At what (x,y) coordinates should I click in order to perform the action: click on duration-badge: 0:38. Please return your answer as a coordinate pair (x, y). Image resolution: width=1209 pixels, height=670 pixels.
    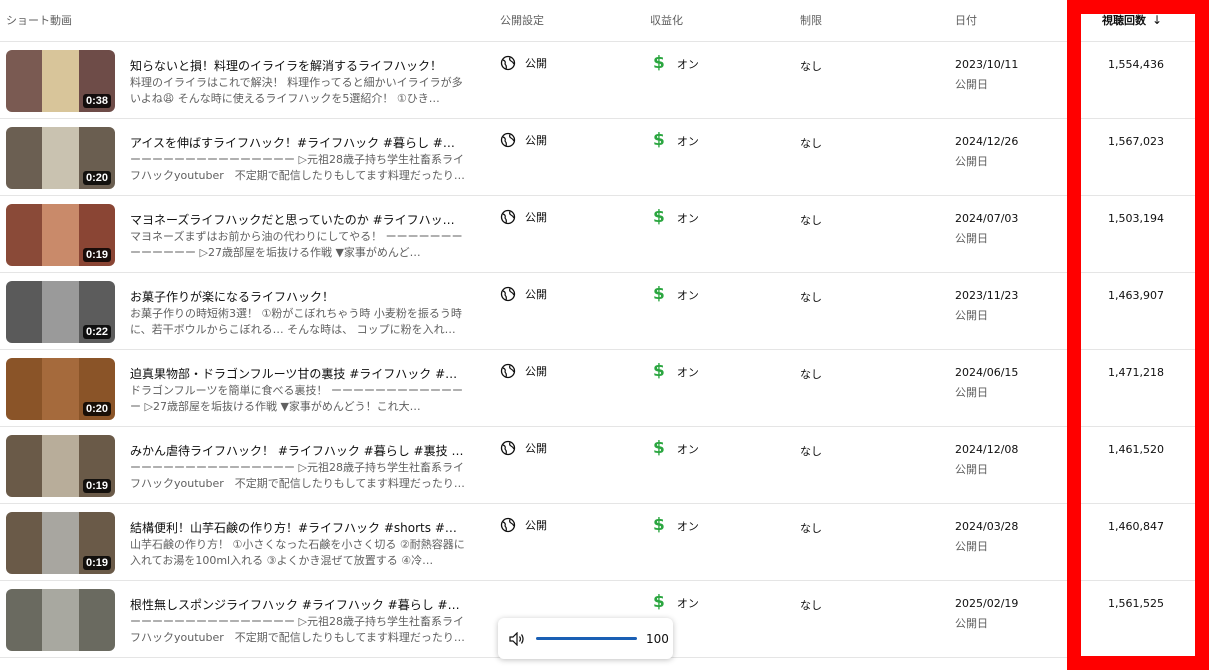
    Looking at the image, I should click on (96, 101).